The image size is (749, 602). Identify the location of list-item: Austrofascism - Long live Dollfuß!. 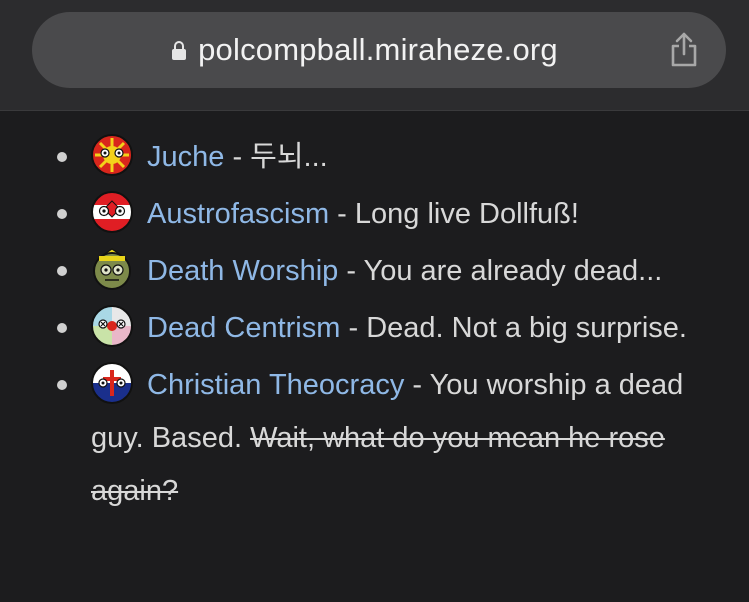
(374, 214).